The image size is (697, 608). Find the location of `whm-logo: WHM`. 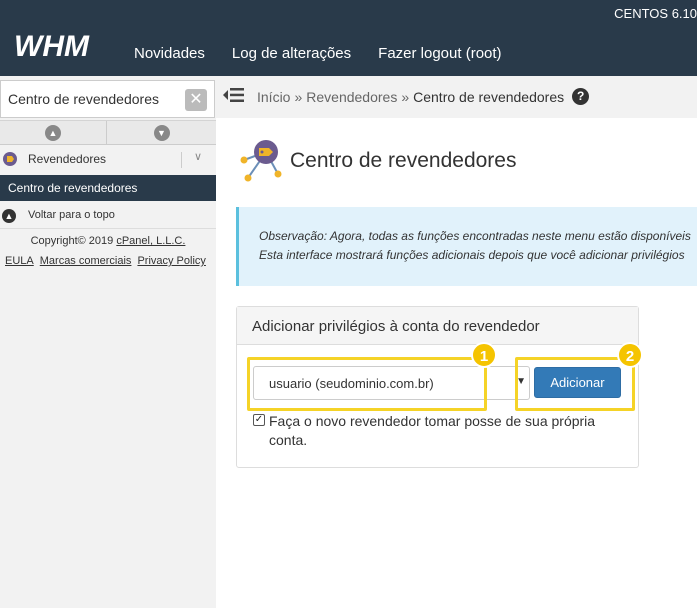

whm-logo: WHM is located at coordinates (64, 45).